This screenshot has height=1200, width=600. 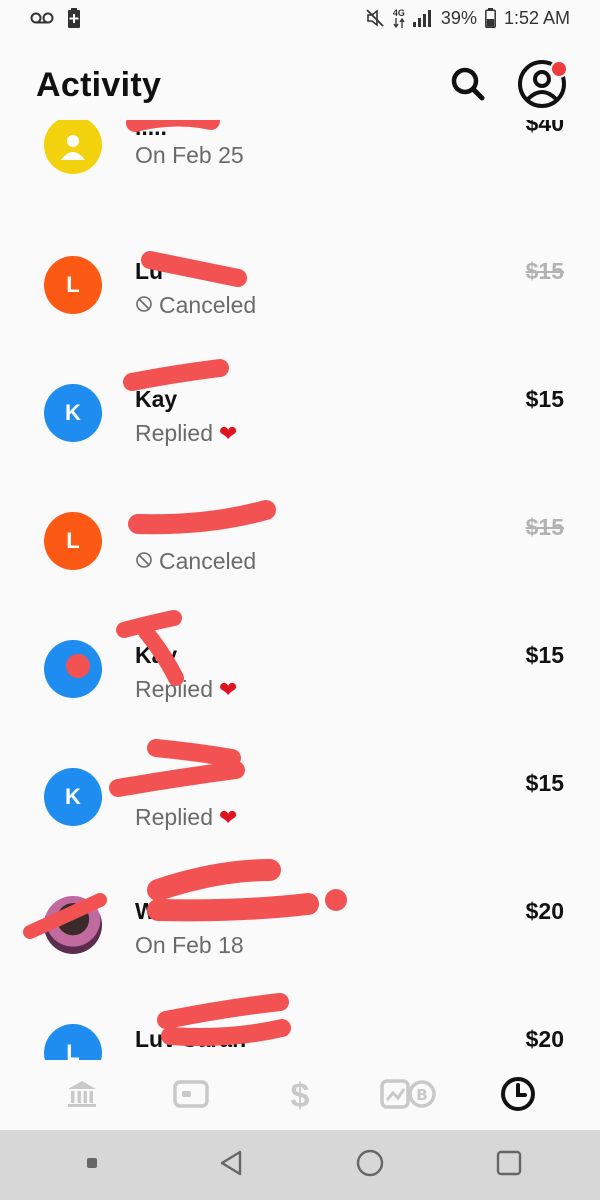 I want to click on voicemail-icon, so click(x=42, y=18).